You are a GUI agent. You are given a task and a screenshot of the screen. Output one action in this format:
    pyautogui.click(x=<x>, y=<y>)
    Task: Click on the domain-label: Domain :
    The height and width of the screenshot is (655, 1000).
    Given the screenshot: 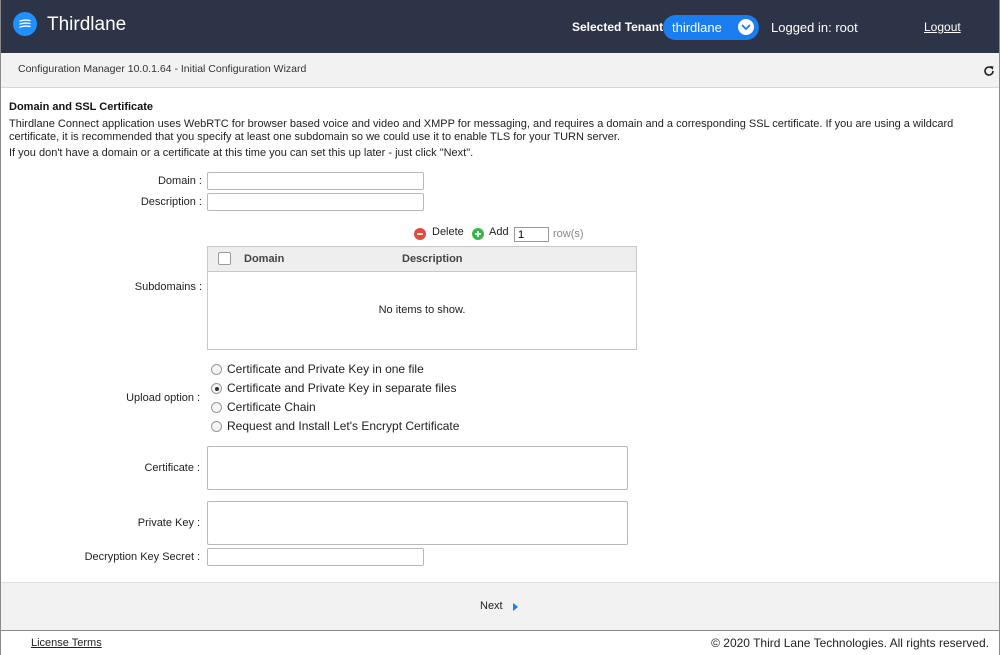 What is the action you would take?
    pyautogui.click(x=179, y=181)
    